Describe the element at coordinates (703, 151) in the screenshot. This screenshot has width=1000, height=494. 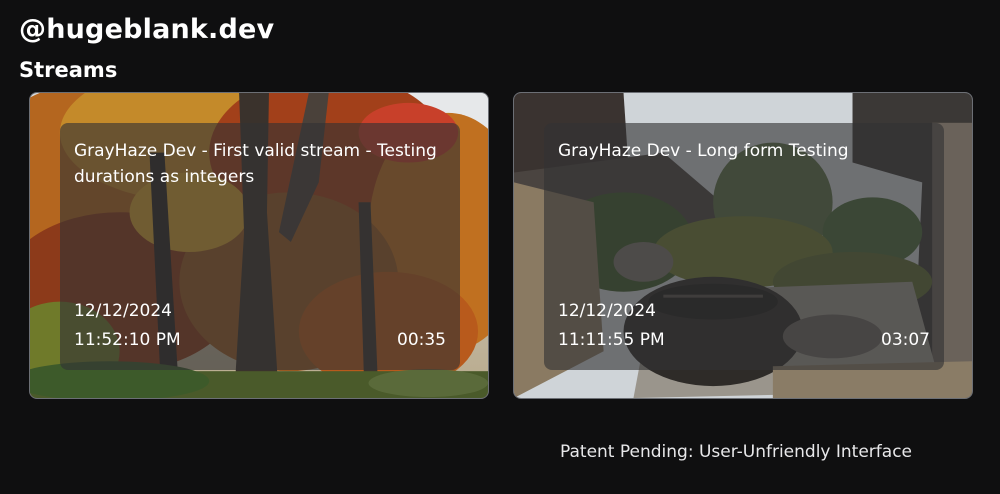
I see `stream-title: GrayHaze Dev - Long form Testing` at that location.